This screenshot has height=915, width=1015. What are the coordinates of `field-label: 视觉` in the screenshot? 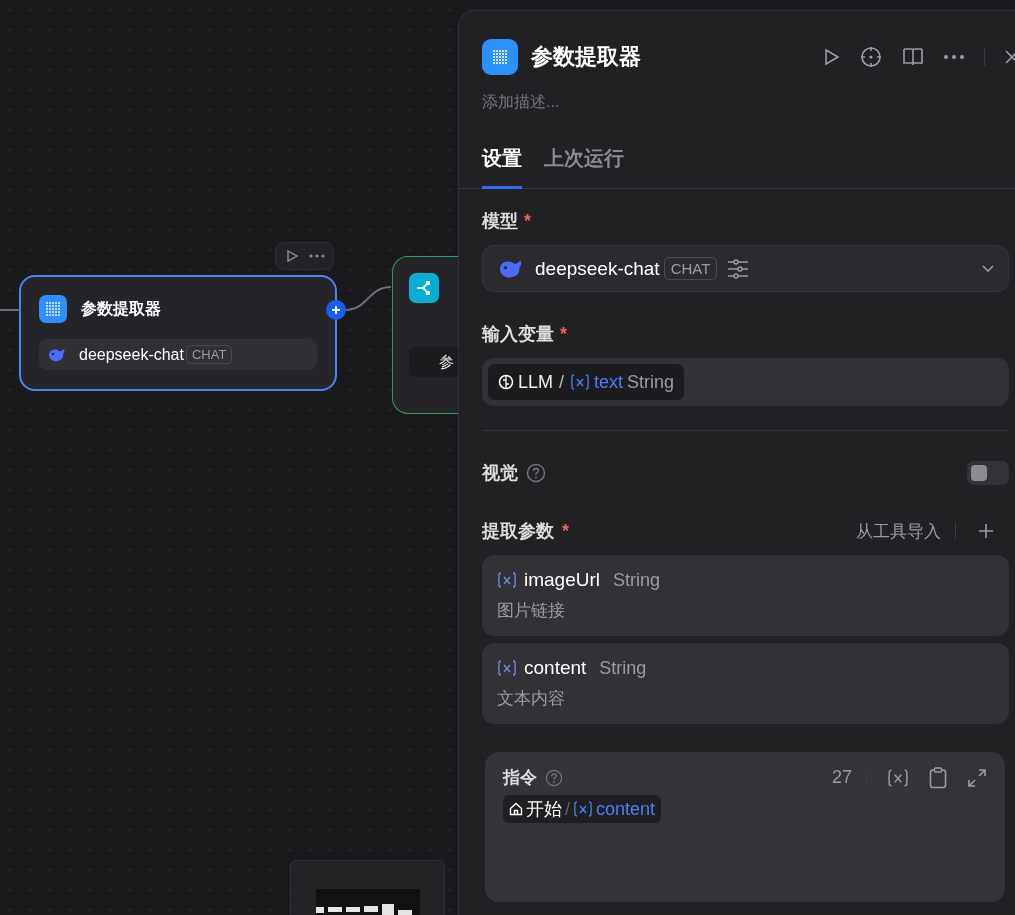 It's located at (500, 473).